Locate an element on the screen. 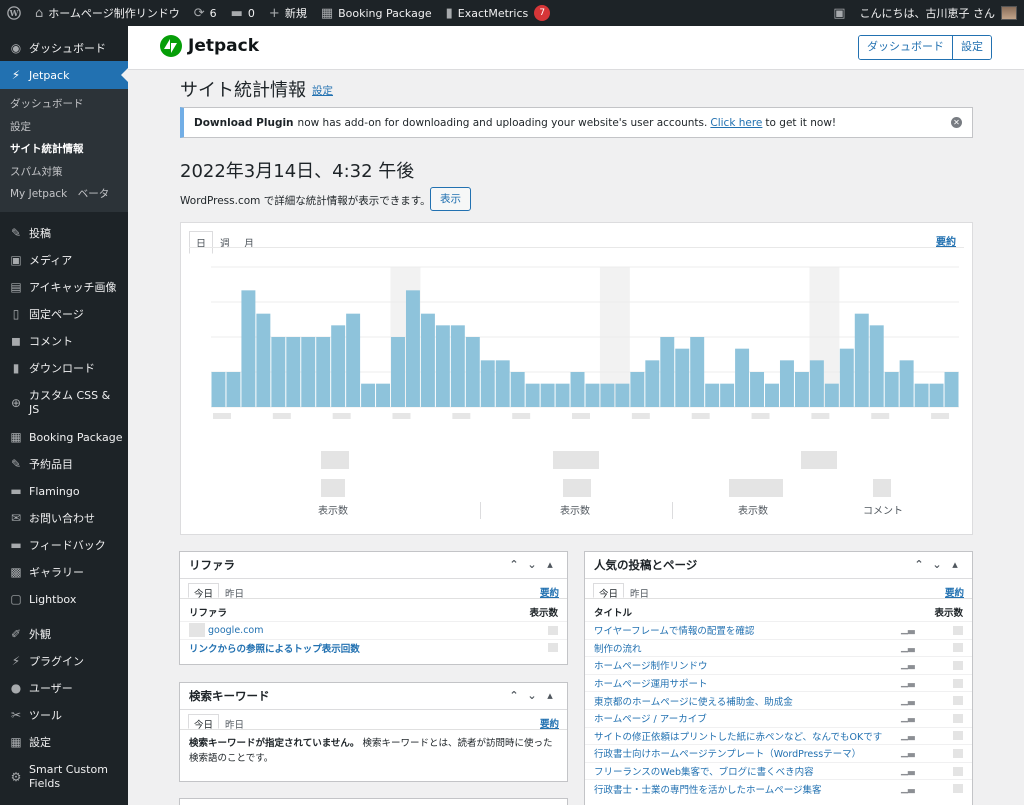 This screenshot has height=805, width=1024. jp-settings-button: 設定 is located at coordinates (971, 47).